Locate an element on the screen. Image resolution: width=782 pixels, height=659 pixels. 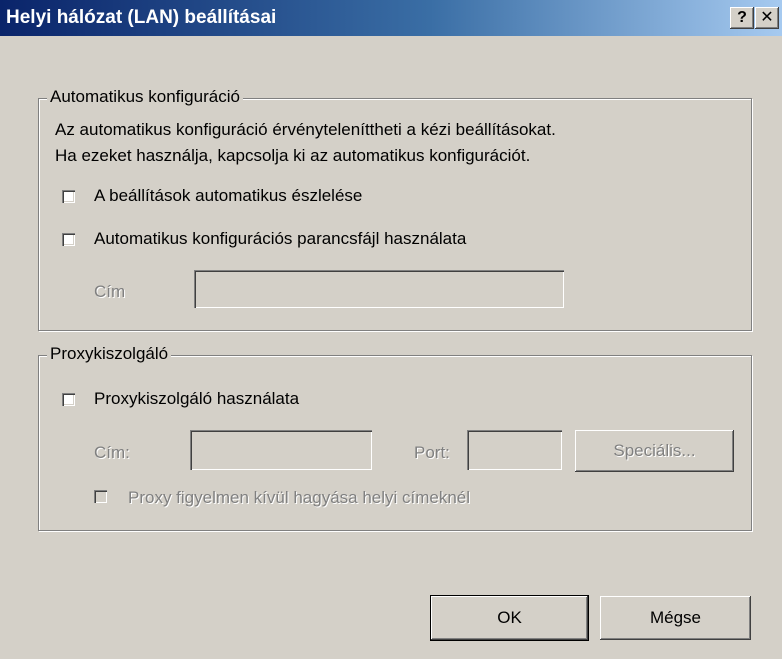
ok-button: OK is located at coordinates (509, 618).